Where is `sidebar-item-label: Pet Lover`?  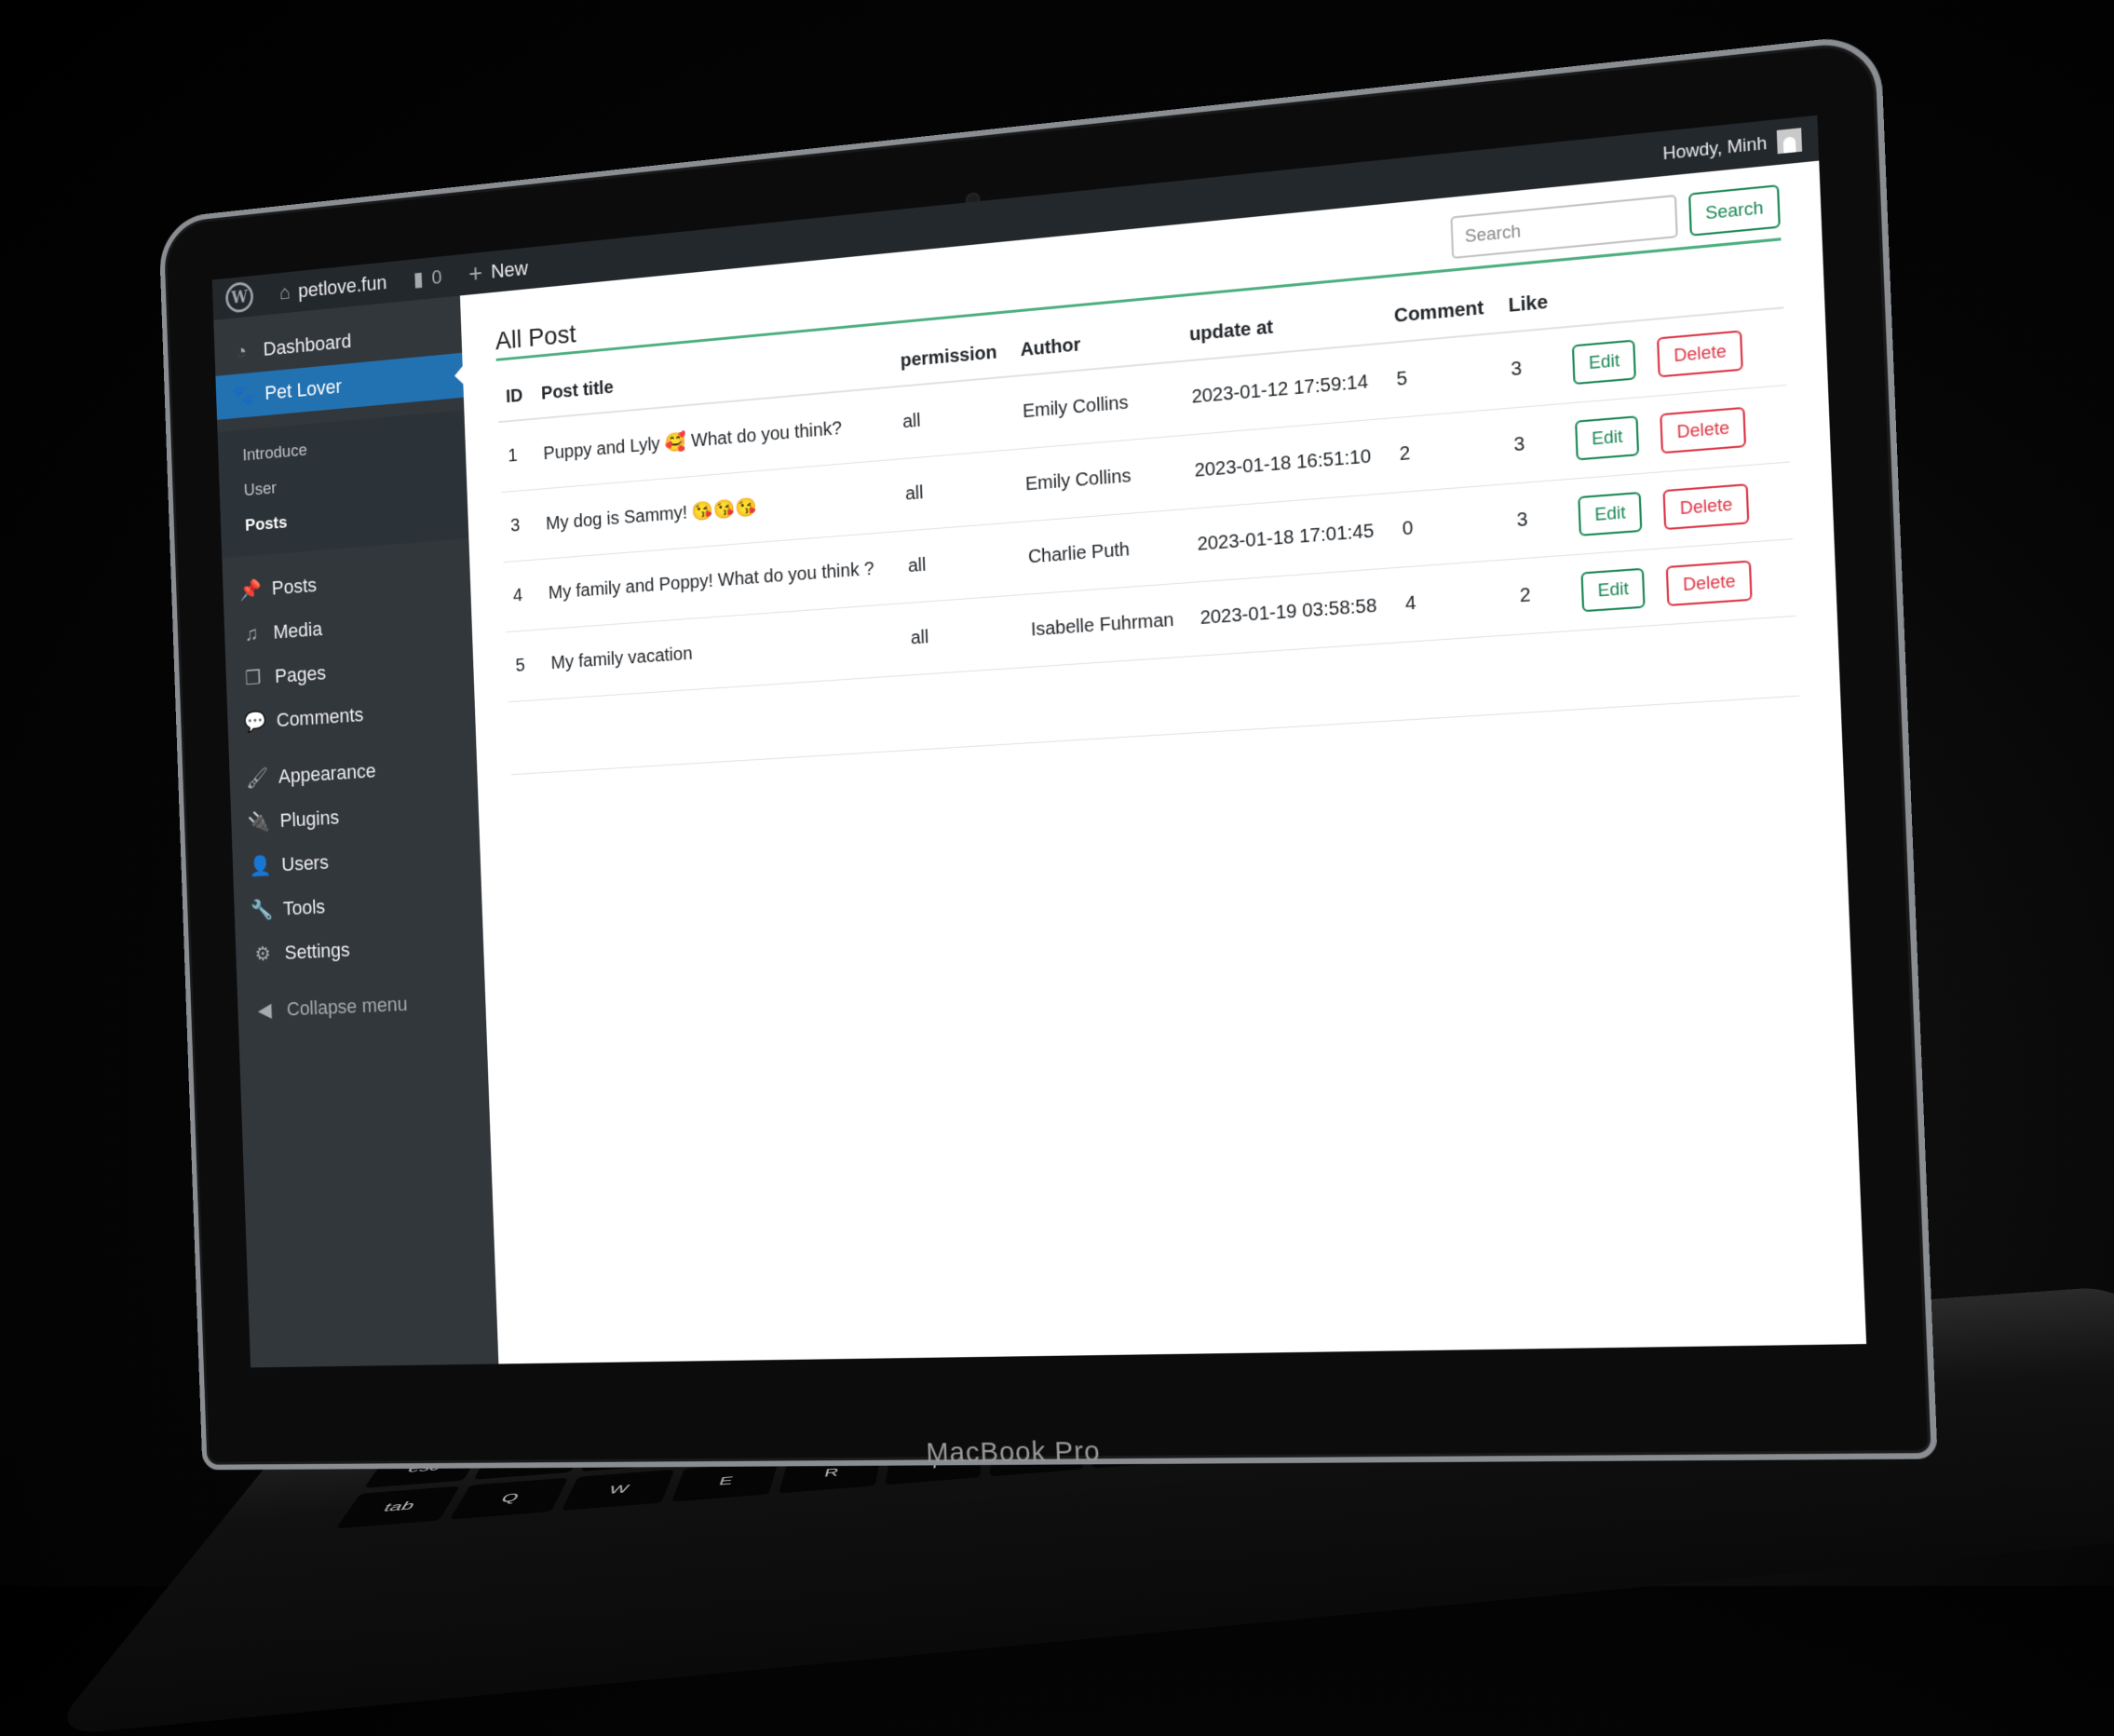 sidebar-item-label: Pet Lover is located at coordinates (303, 389).